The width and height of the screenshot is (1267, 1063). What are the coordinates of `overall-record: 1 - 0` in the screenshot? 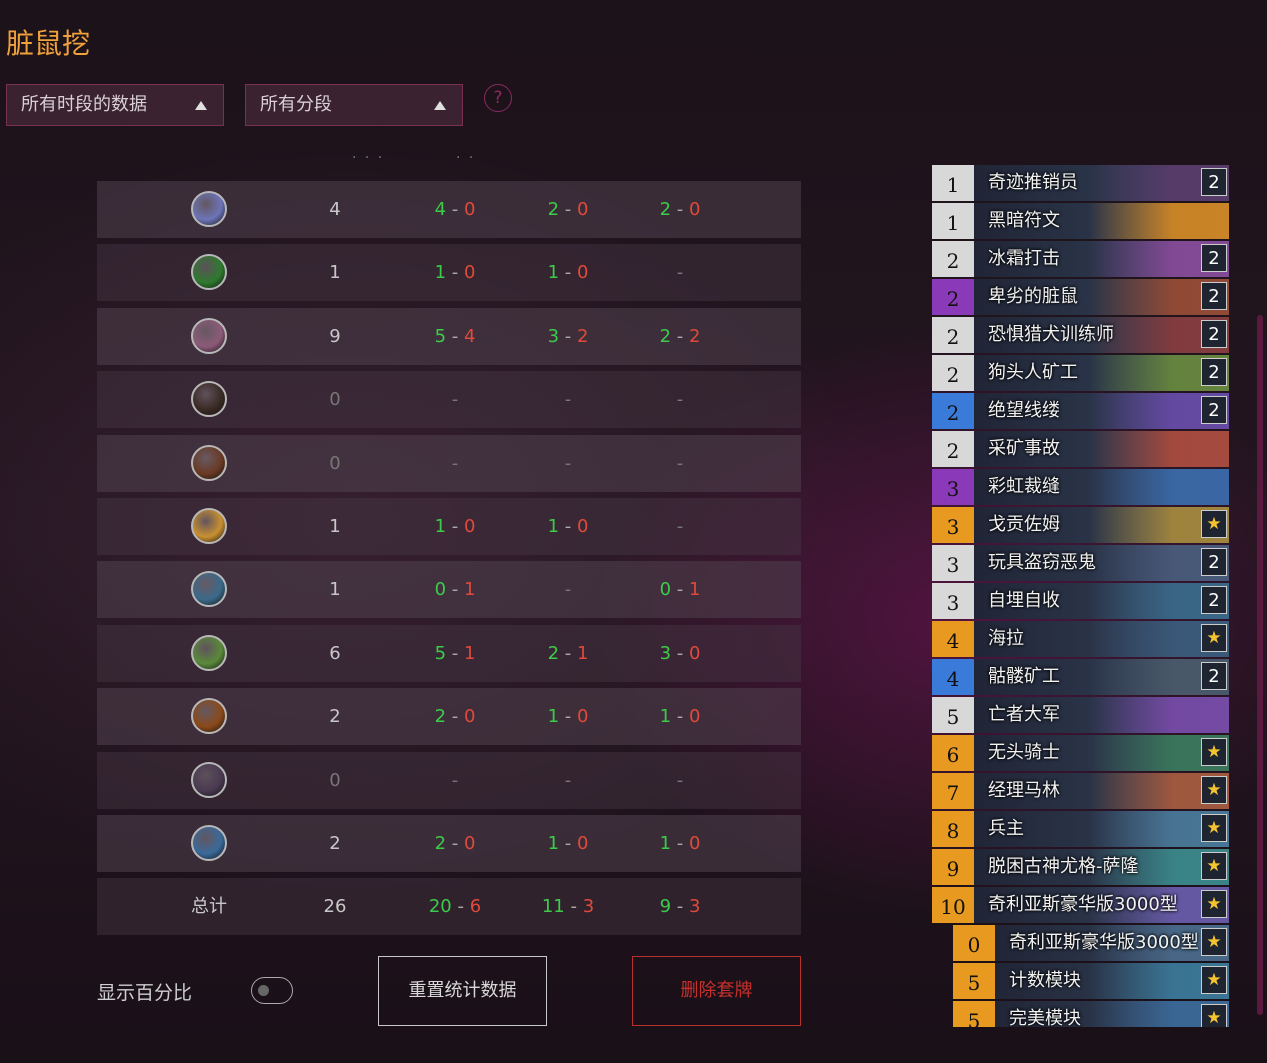 It's located at (455, 526).